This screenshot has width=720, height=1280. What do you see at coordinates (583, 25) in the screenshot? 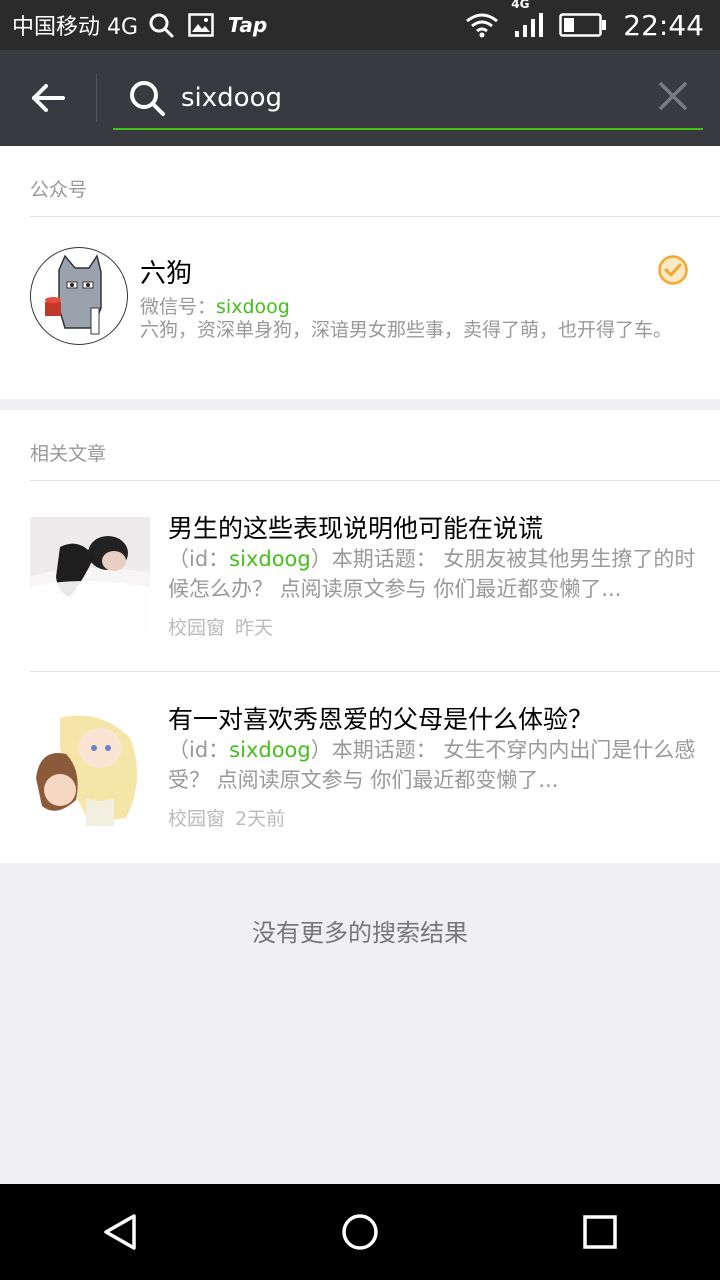
I see `battery-icon` at bounding box center [583, 25].